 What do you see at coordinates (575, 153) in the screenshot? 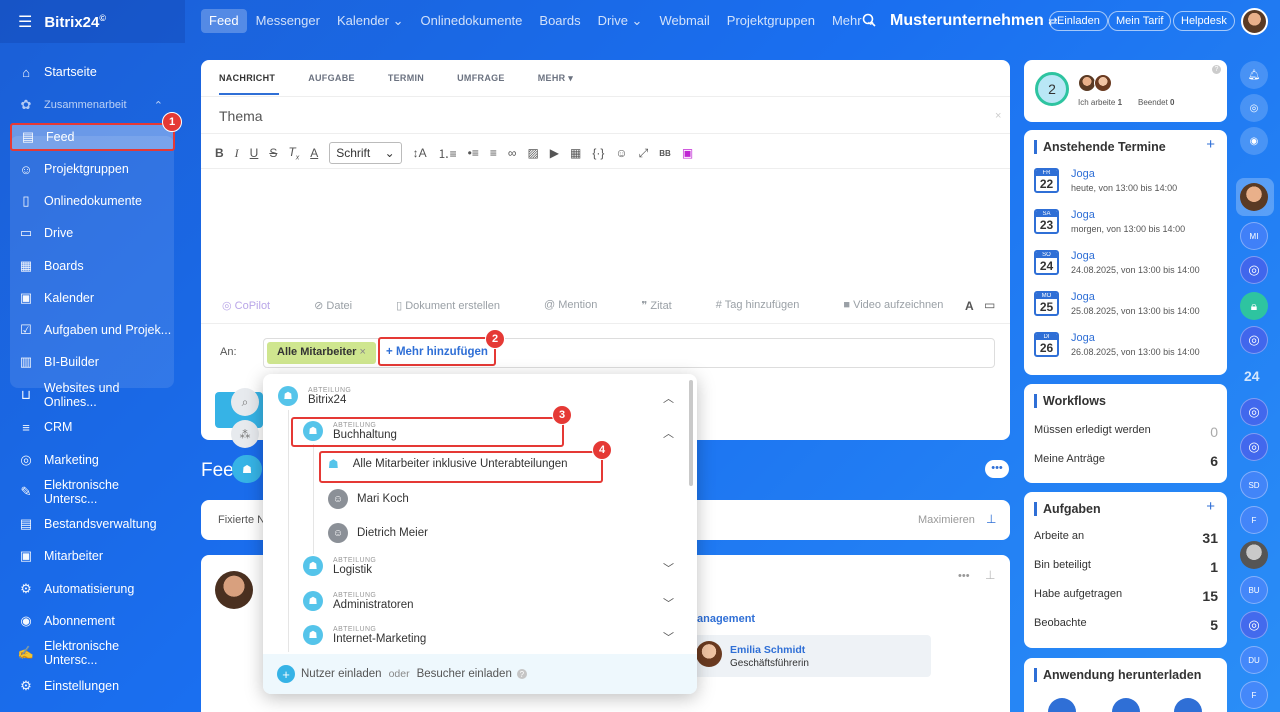
I see `table-icon: ▦` at bounding box center [575, 153].